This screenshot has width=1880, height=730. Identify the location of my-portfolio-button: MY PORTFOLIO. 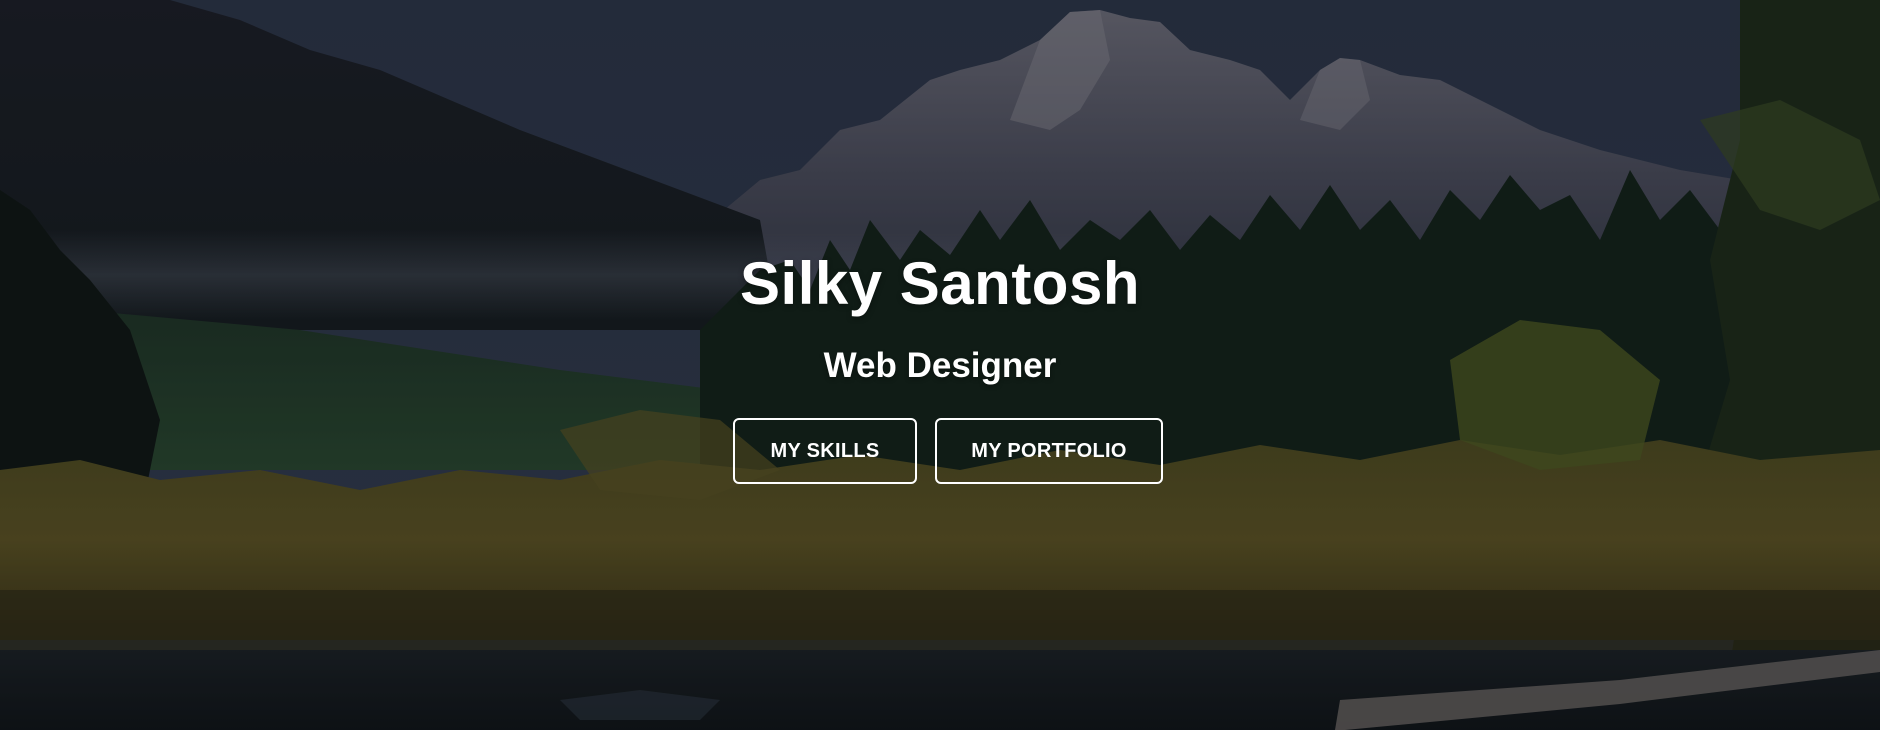
(1049, 451).